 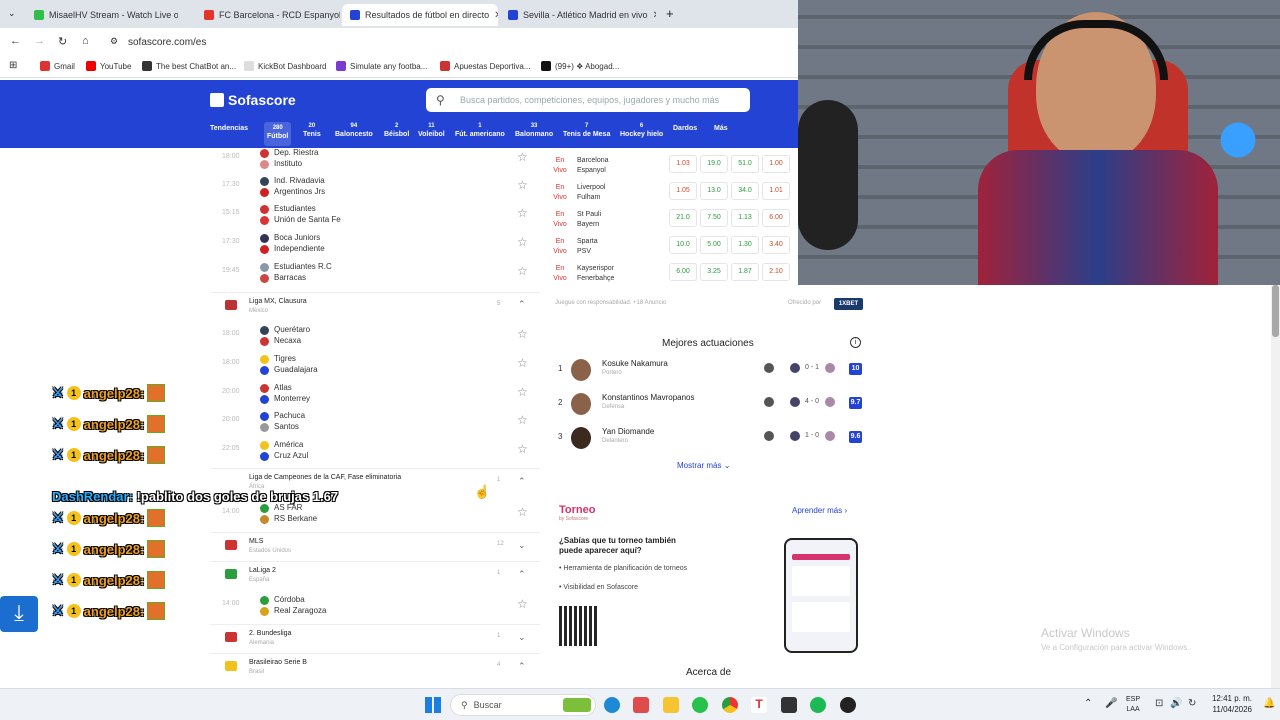 What do you see at coordinates (1229, 704) in the screenshot?
I see `system-clock: 12:41 p. m. 11/04/2026` at bounding box center [1229, 704].